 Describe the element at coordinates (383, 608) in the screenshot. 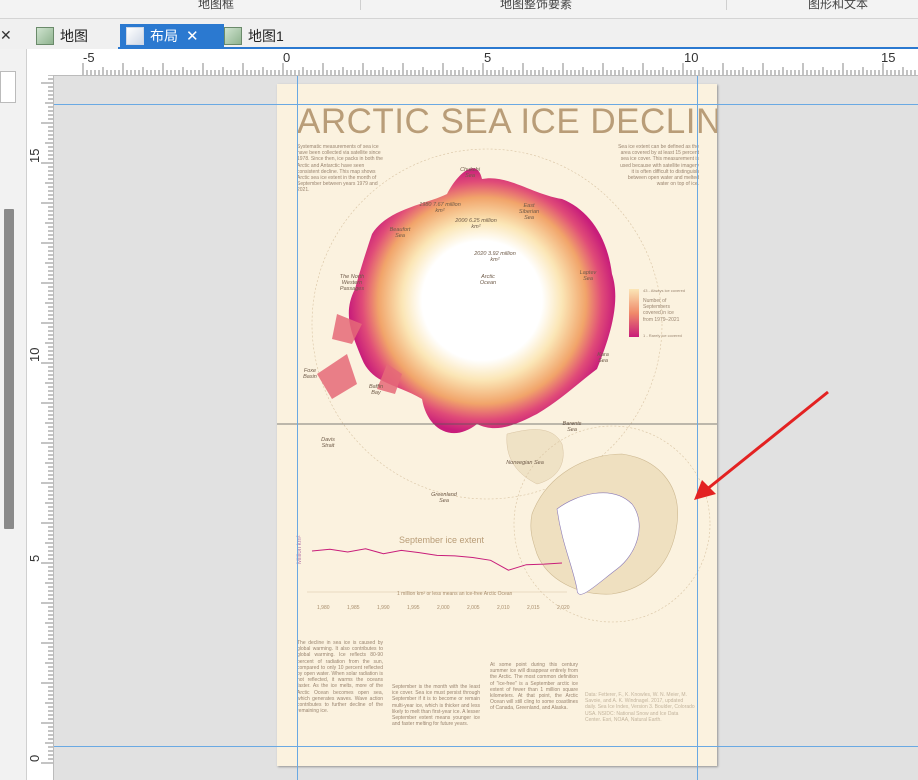

I see `chart-x-tick: 1,990` at that location.